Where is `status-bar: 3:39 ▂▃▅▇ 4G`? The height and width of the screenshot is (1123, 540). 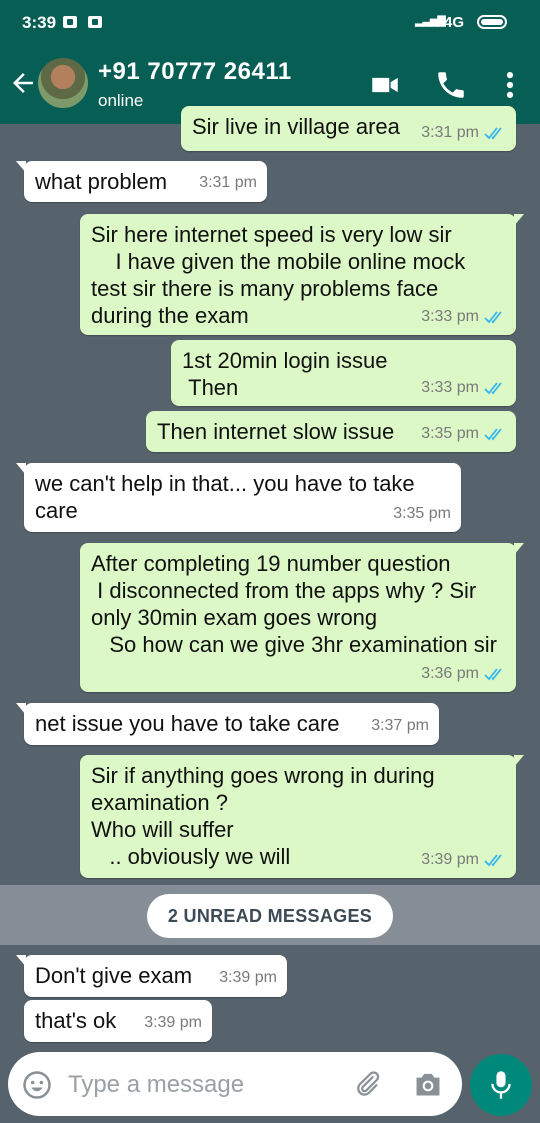
status-bar: 3:39 ▂▃▅▇ 4G is located at coordinates (270, 23).